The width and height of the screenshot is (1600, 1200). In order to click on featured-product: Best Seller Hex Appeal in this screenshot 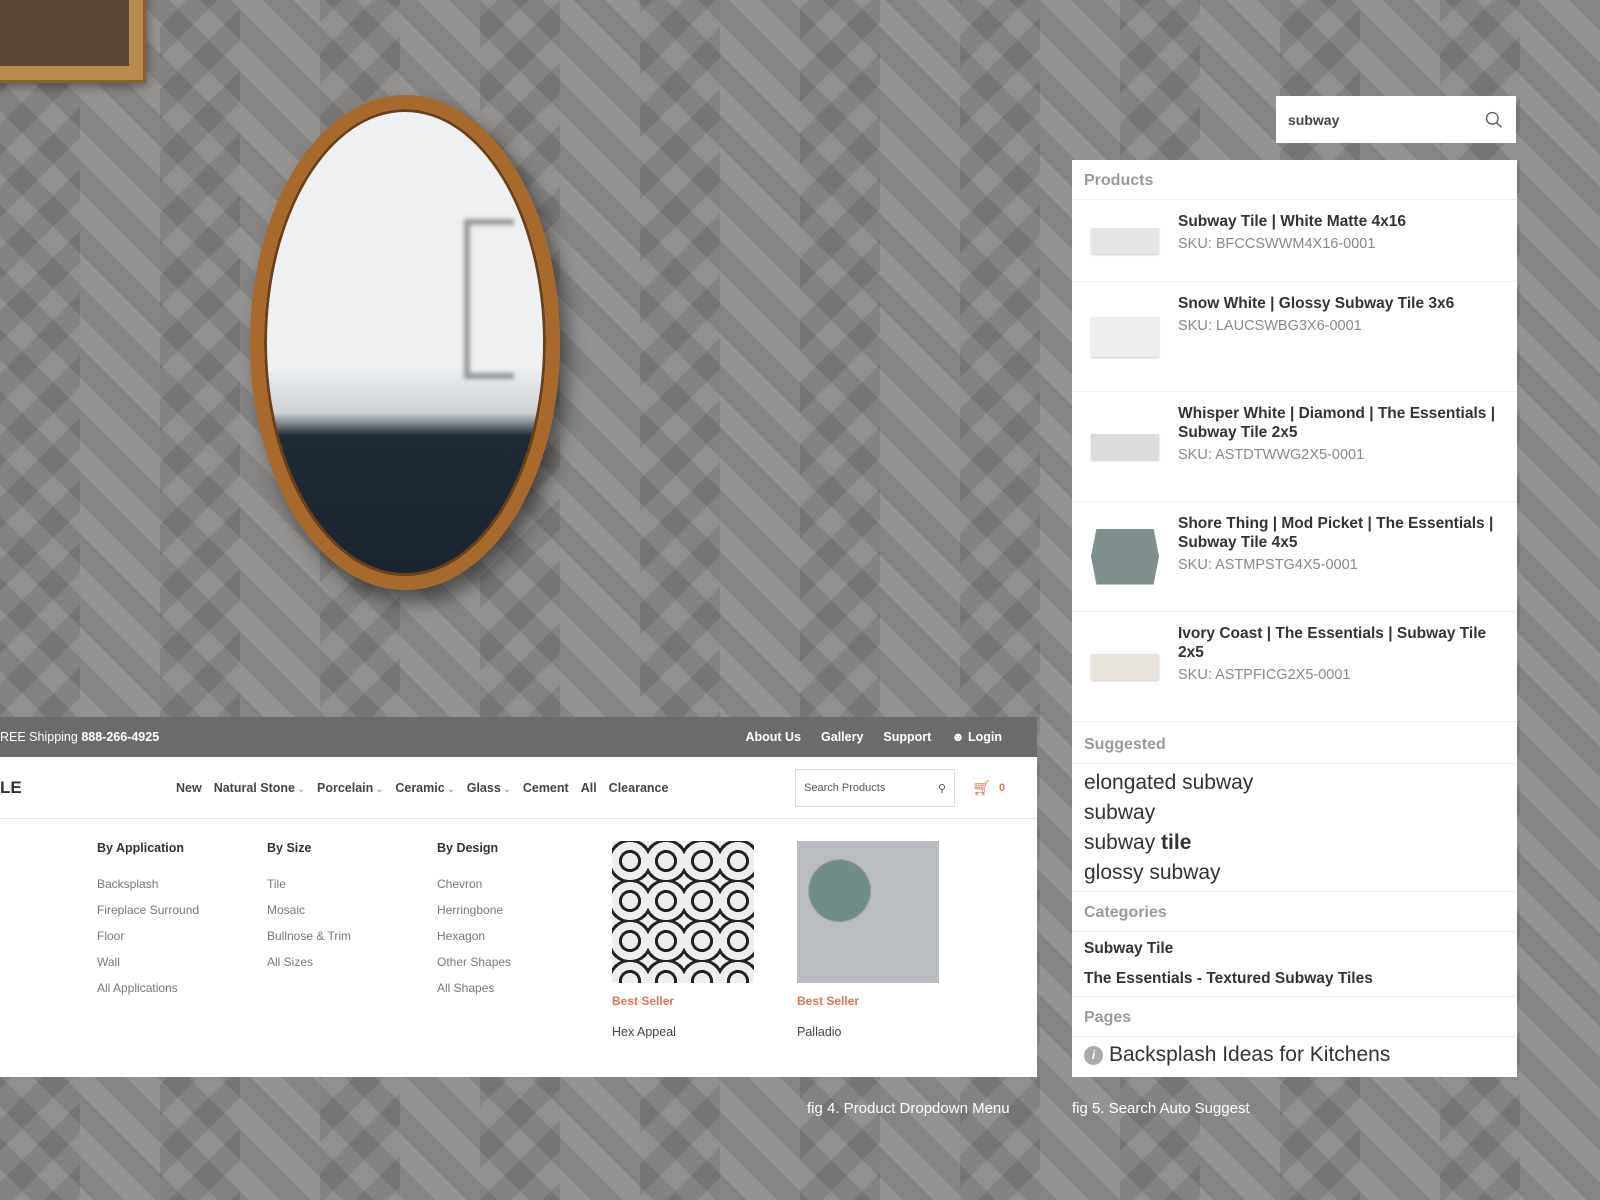, I will do `click(683, 940)`.